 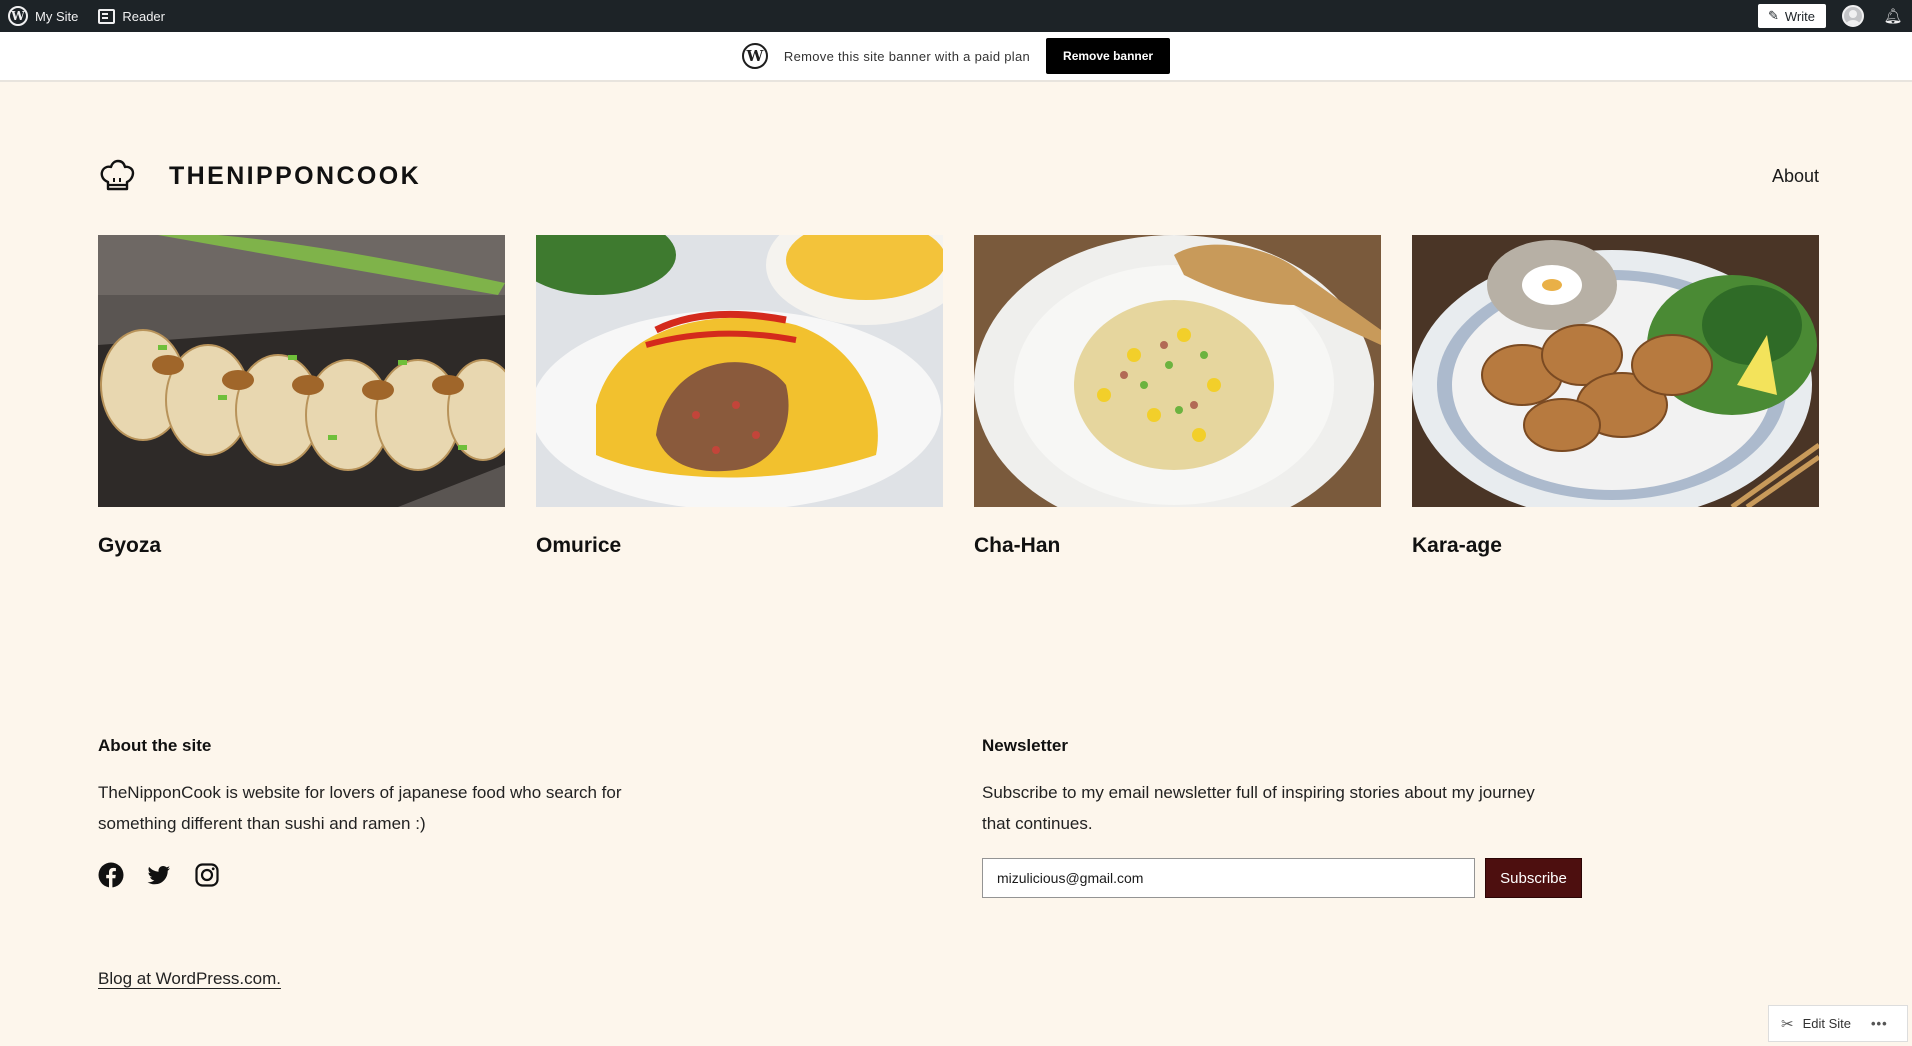 I want to click on admin-bar: W My Site Reader ✎ Write 🔔︎, so click(x=956, y=16).